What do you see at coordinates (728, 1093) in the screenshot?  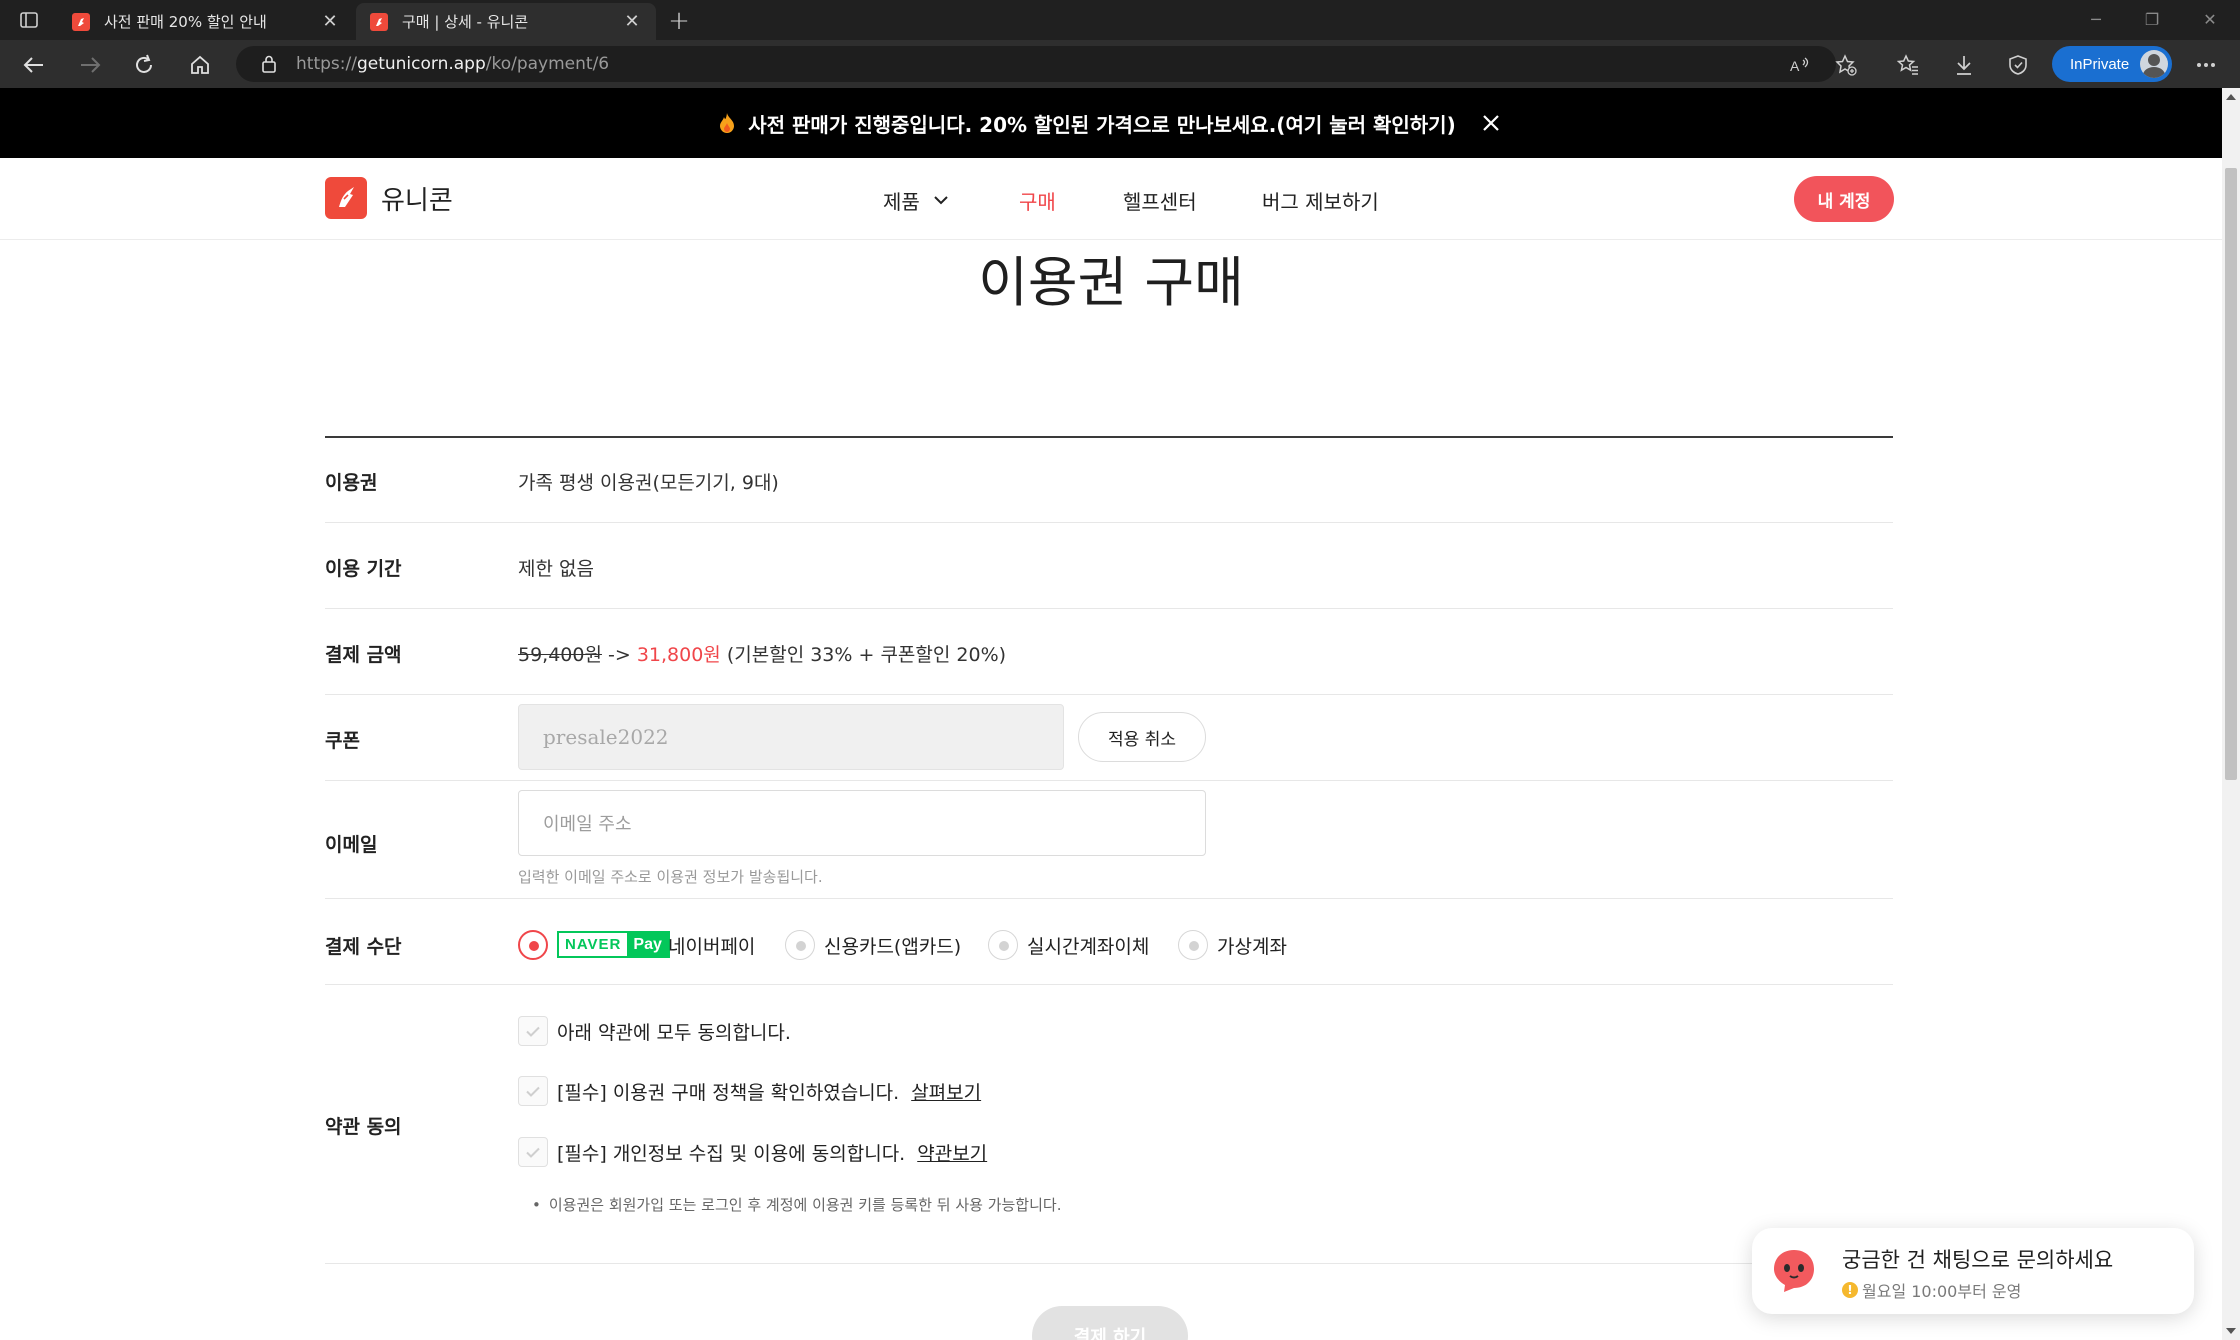 I see `policy-text: [필수] 이용권 구매 정책을 확인하였습니다.` at bounding box center [728, 1093].